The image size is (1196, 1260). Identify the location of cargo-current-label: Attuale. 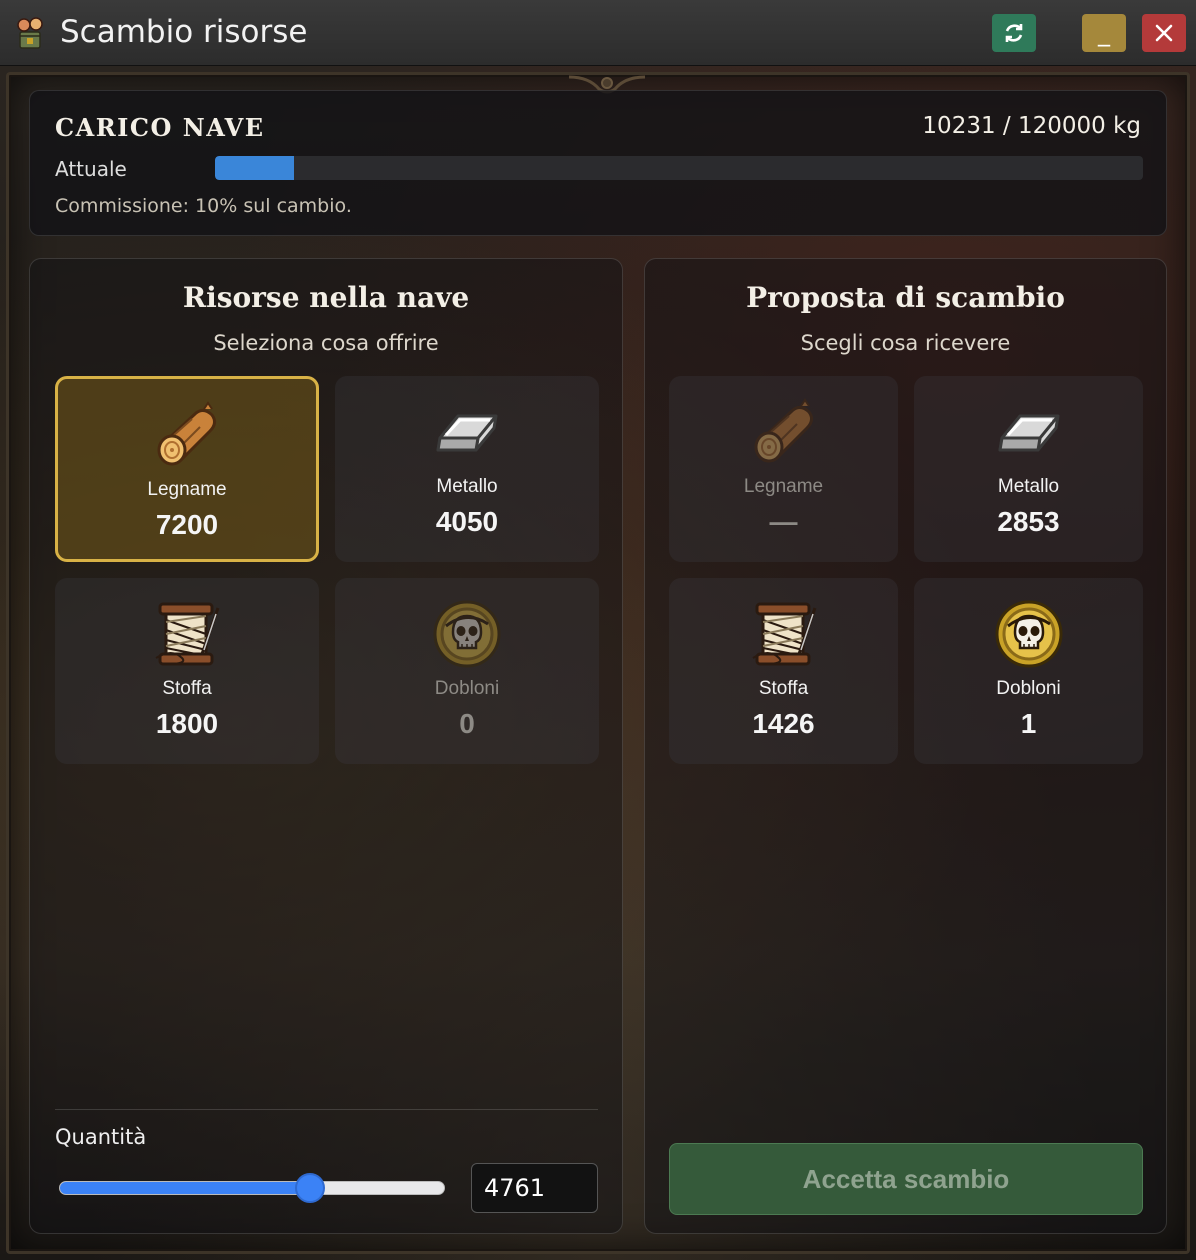
(91, 169).